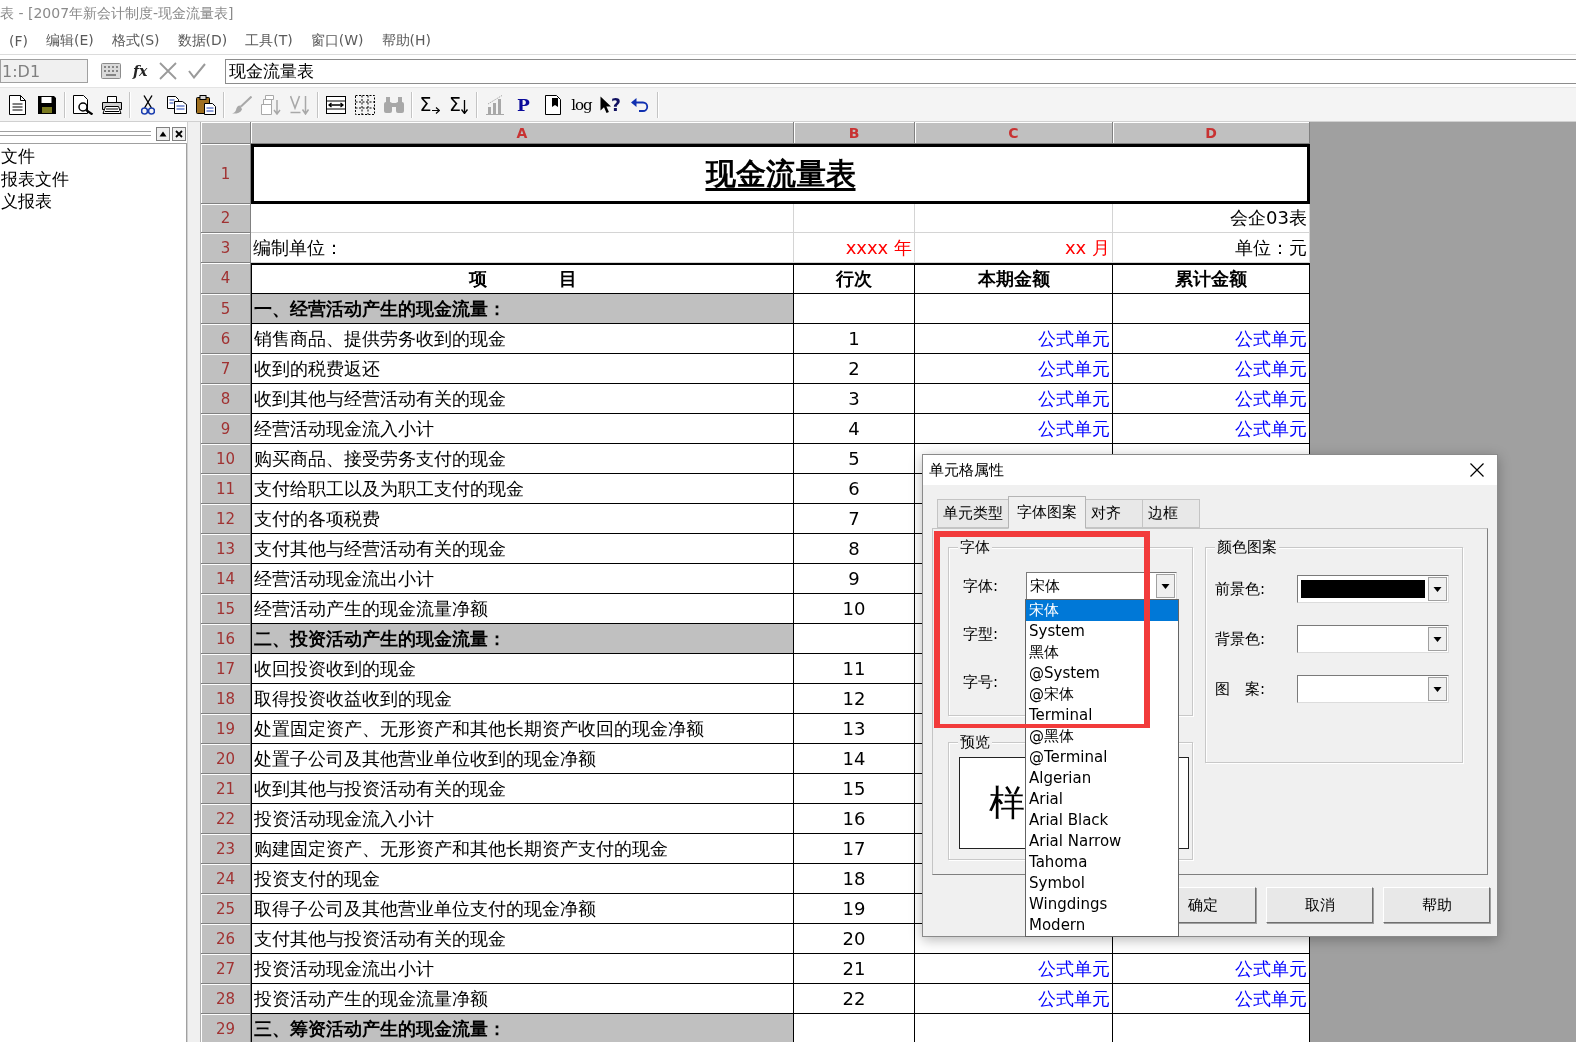 This screenshot has height=1042, width=1576. What do you see at coordinates (226, 579) in the screenshot?
I see `row-header: 14` at bounding box center [226, 579].